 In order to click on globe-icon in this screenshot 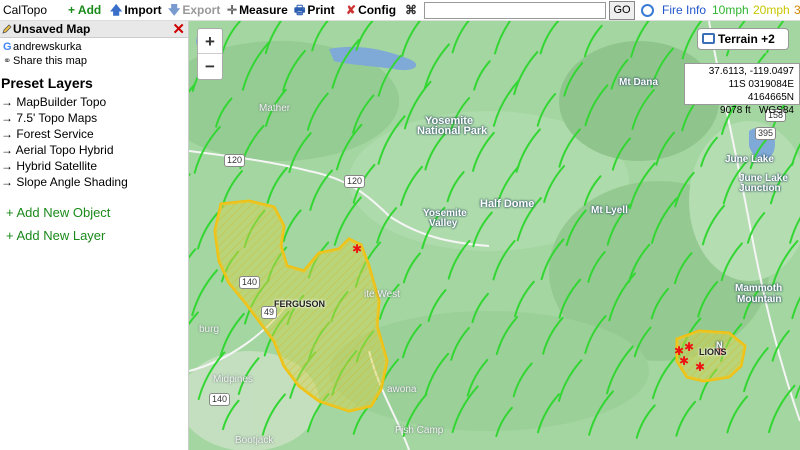, I will do `click(647, 10)`.